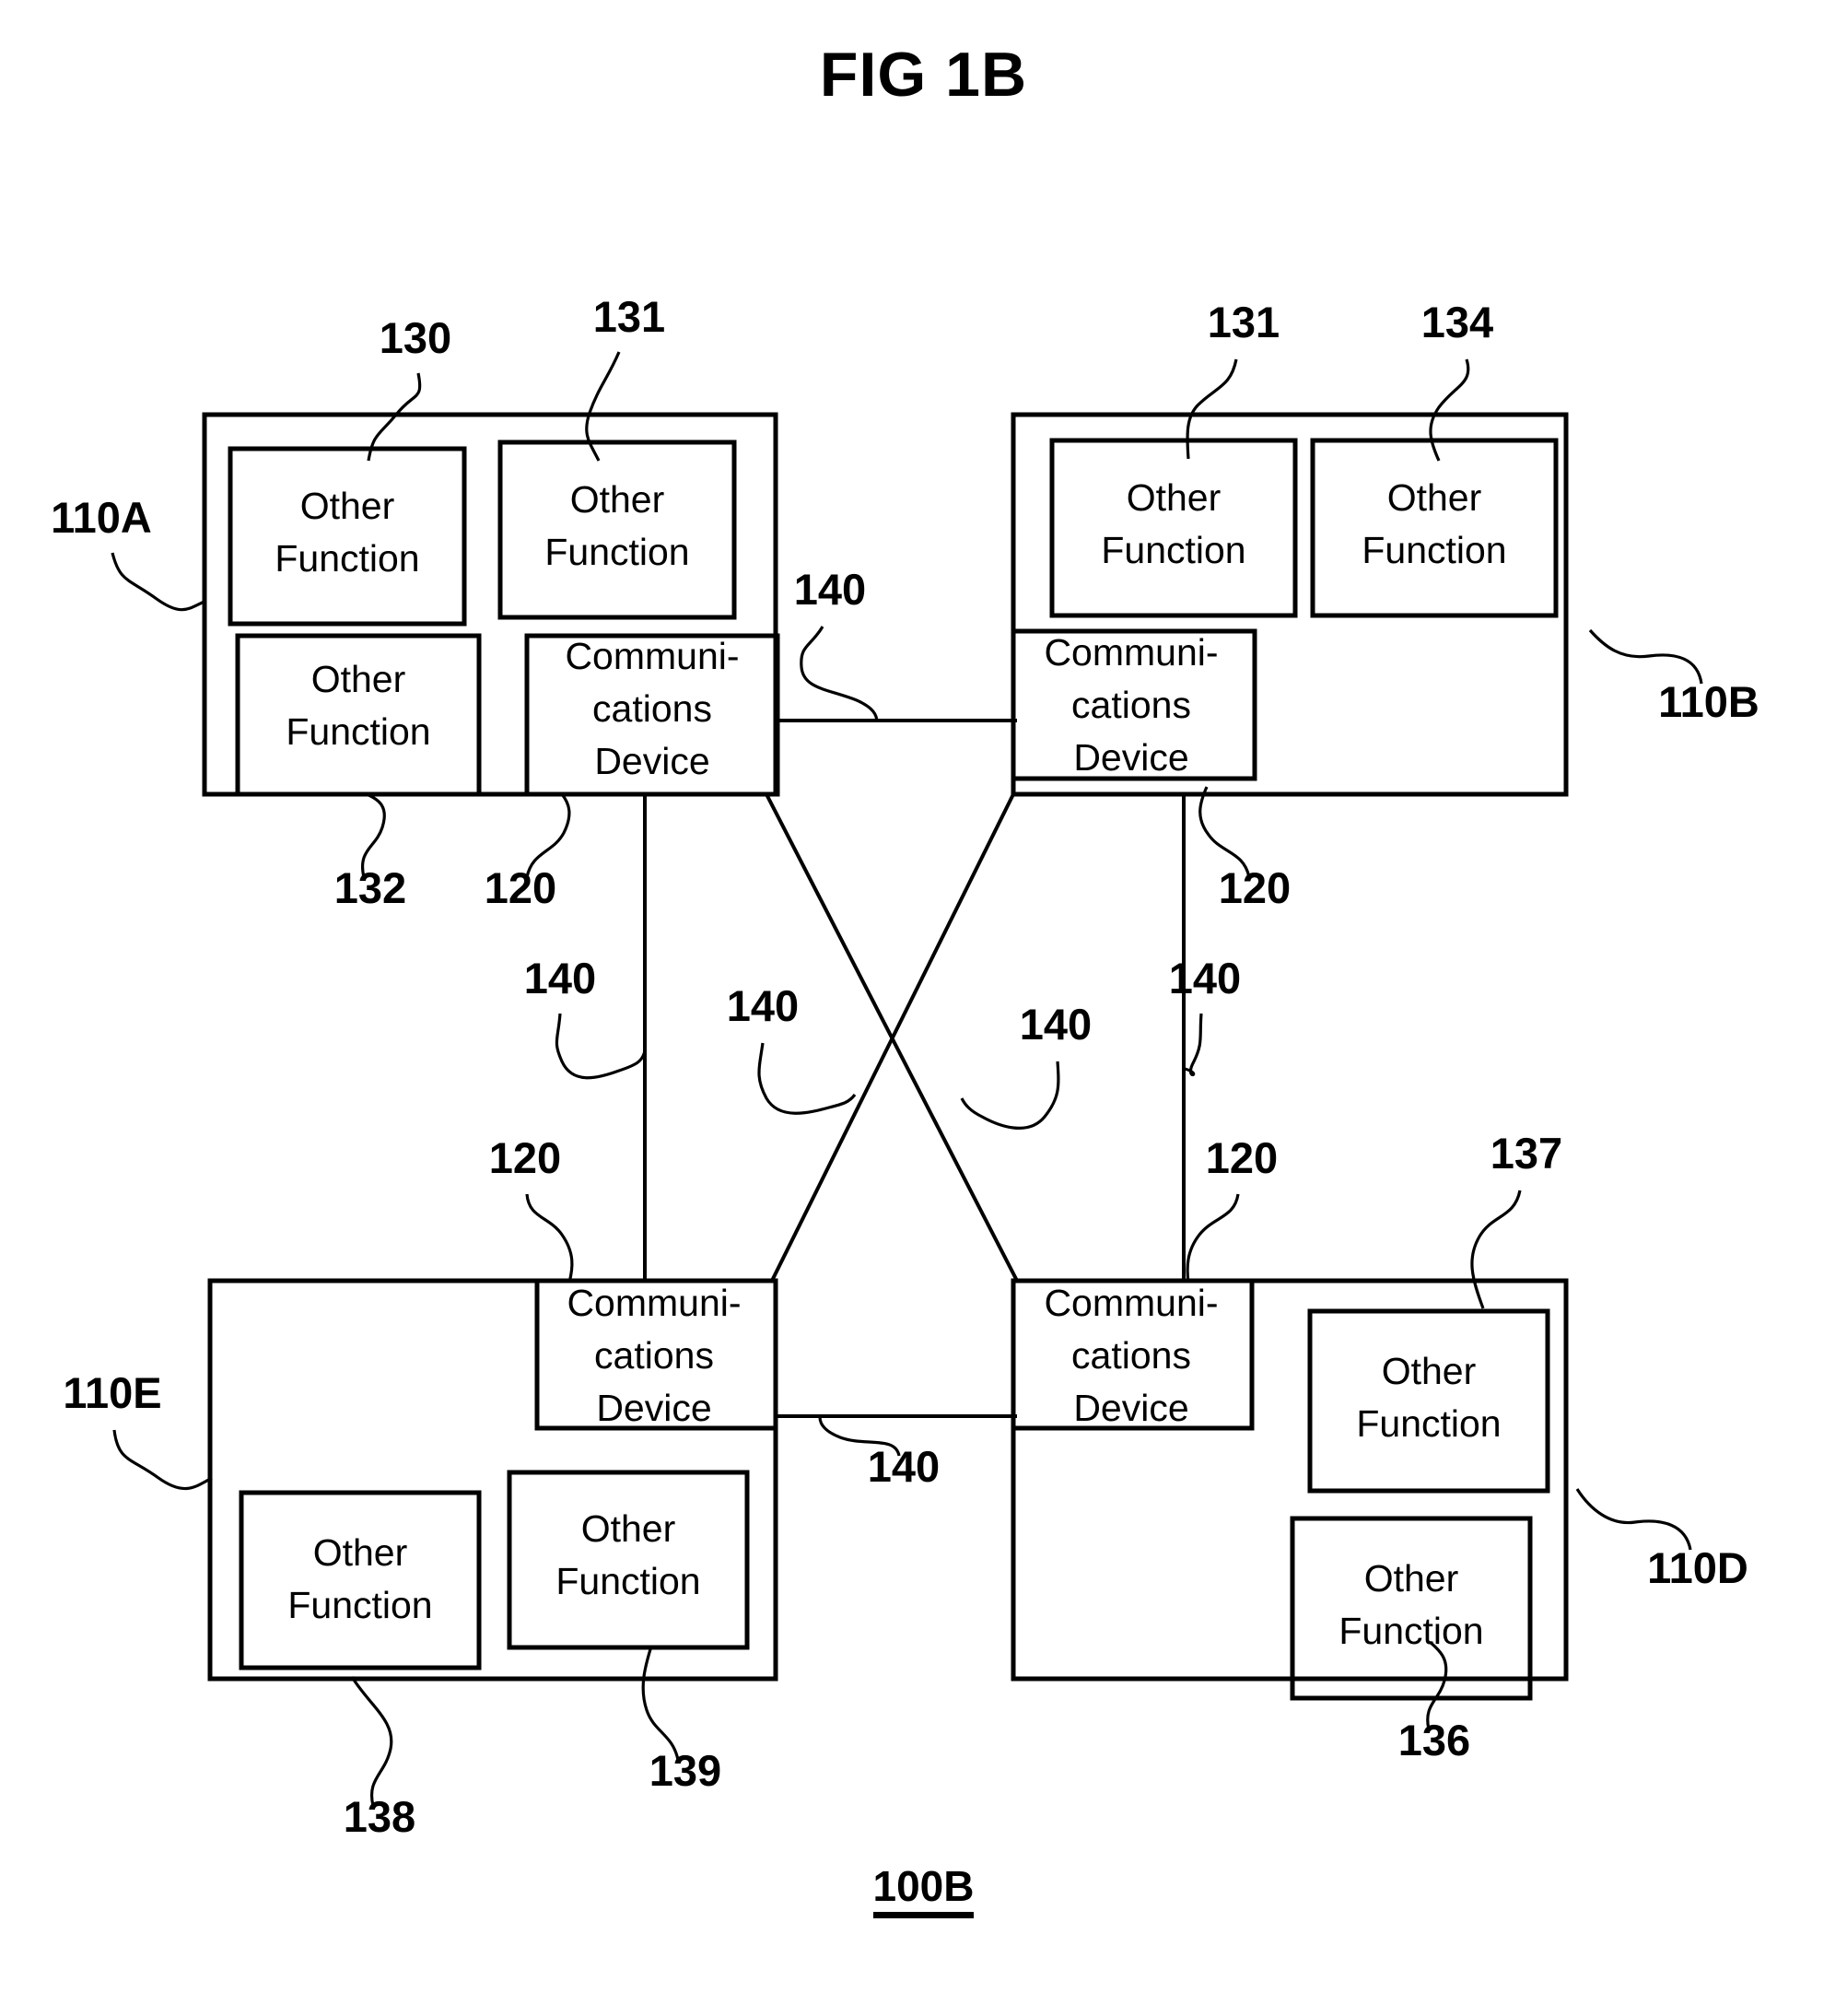  I want to click on ref-140-diagonal-right: 140, so click(1026, 1065).